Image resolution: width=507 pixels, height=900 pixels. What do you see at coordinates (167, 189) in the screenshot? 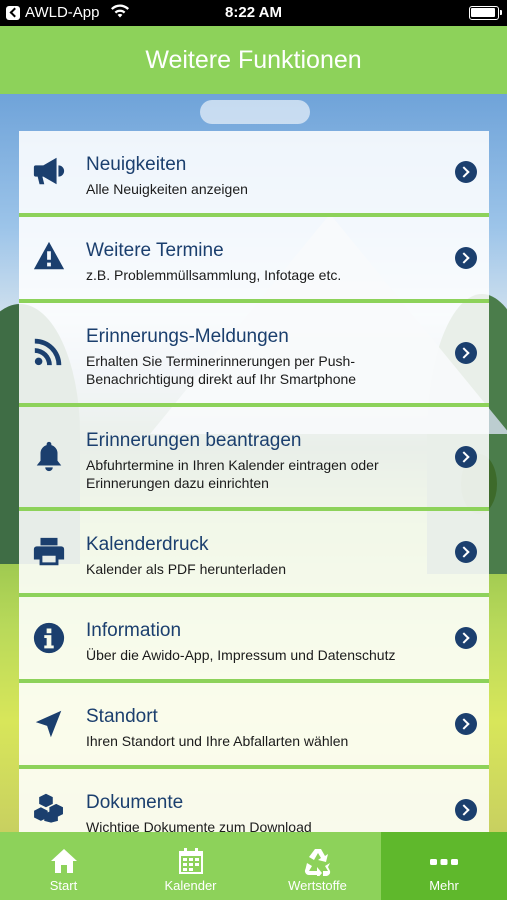
I see `menu-item-subtitle: Alle Neuigkeiten anzeigen` at bounding box center [167, 189].